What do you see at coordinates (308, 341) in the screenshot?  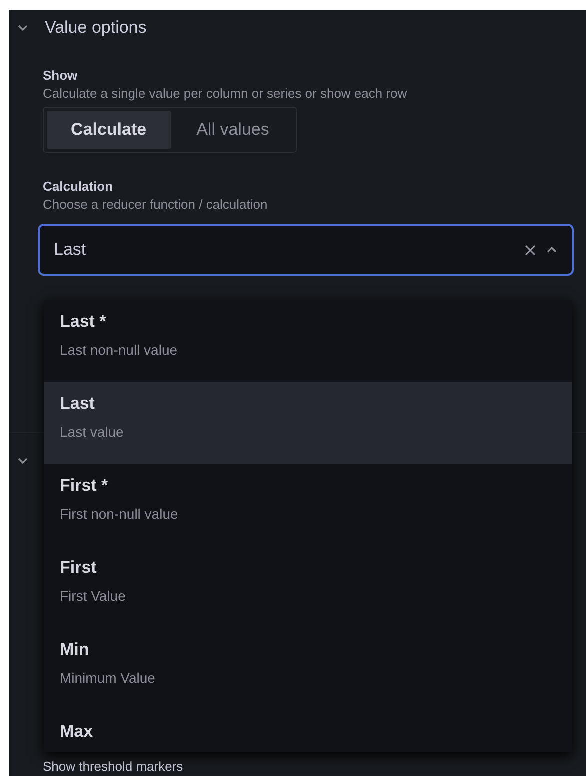 I see `dropdown-option: Last * Last non-null value` at bounding box center [308, 341].